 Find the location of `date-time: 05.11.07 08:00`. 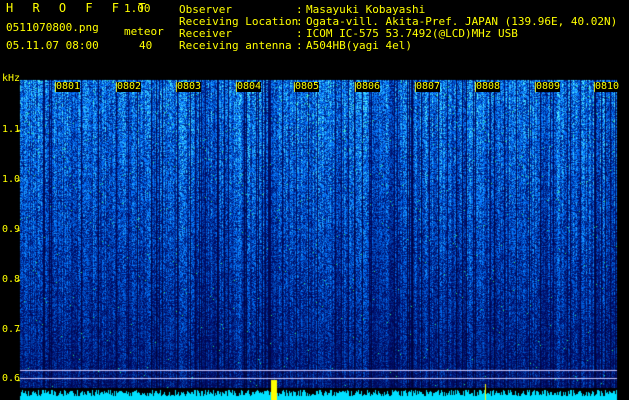

date-time: 05.11.07 08:00 is located at coordinates (52, 45).